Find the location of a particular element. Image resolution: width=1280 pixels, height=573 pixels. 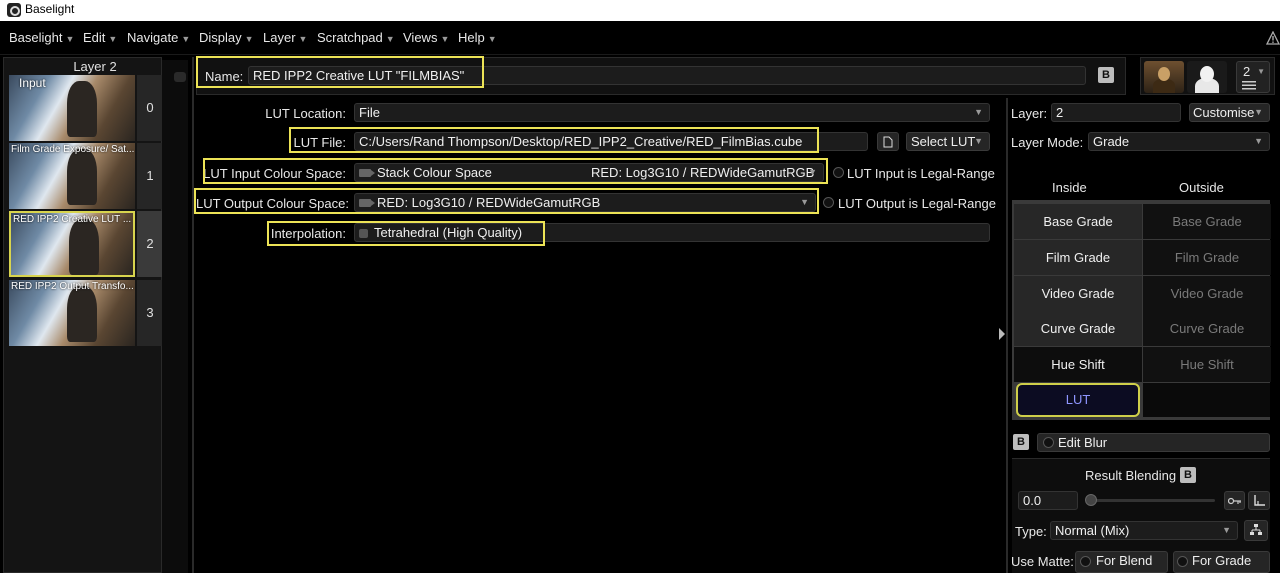

layer-row-2: RED IPP2 Creative LUT ... 2 is located at coordinates (84, 244).